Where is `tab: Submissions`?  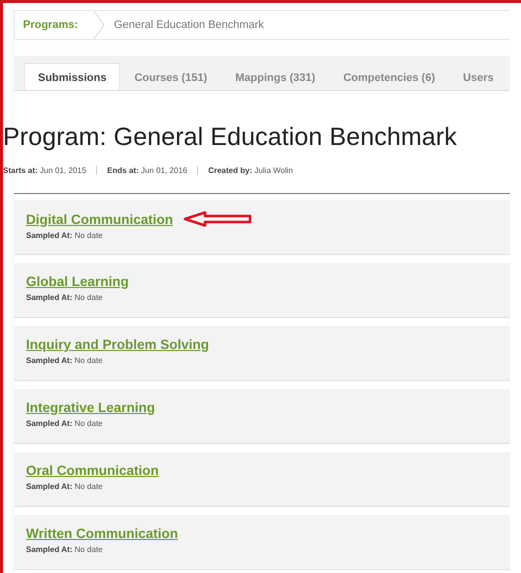 tab: Submissions is located at coordinates (72, 76).